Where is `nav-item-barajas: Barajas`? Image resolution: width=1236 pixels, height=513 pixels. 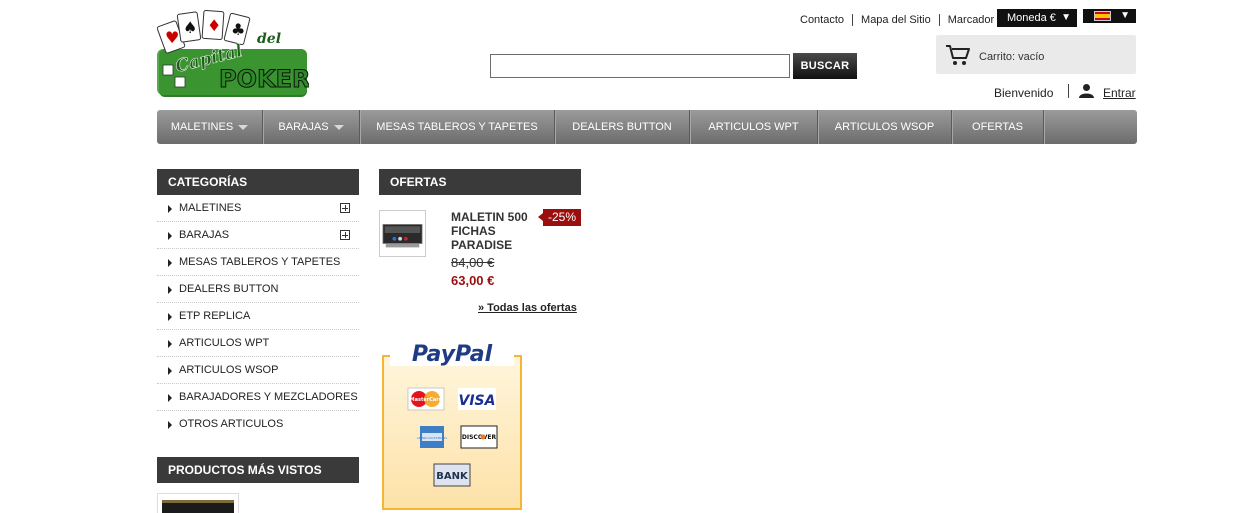
nav-item-barajas: Barajas is located at coordinates (311, 127).